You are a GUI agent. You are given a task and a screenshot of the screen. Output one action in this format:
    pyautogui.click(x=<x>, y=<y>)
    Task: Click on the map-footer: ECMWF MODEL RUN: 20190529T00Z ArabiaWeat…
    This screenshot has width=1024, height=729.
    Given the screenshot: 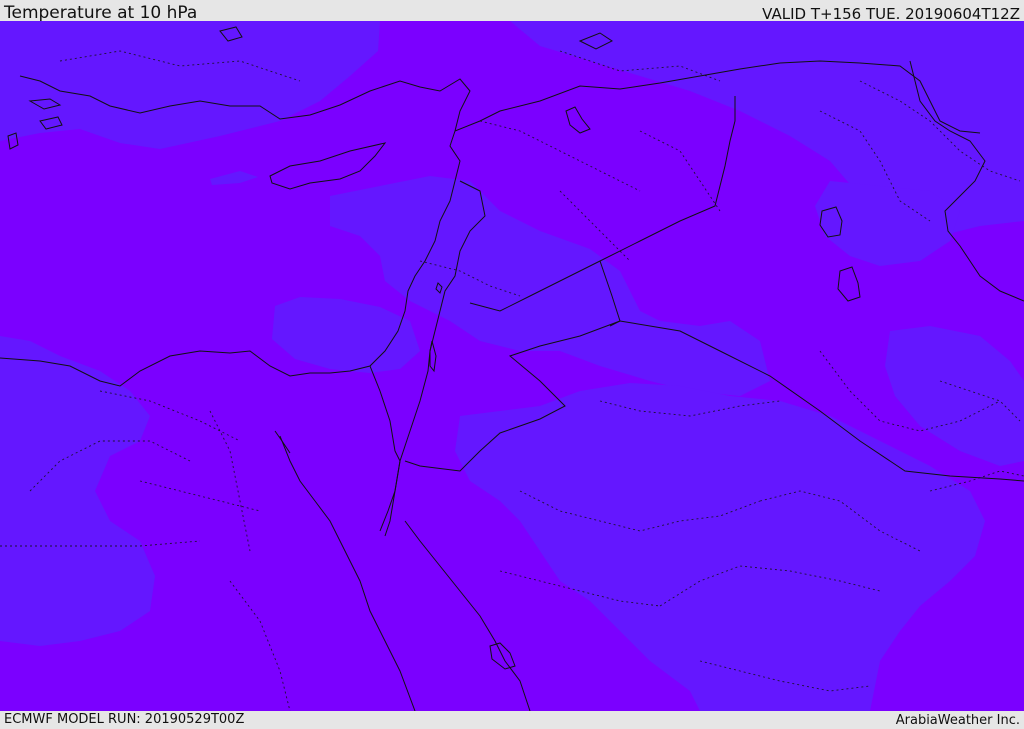 What is the action you would take?
    pyautogui.click(x=512, y=720)
    